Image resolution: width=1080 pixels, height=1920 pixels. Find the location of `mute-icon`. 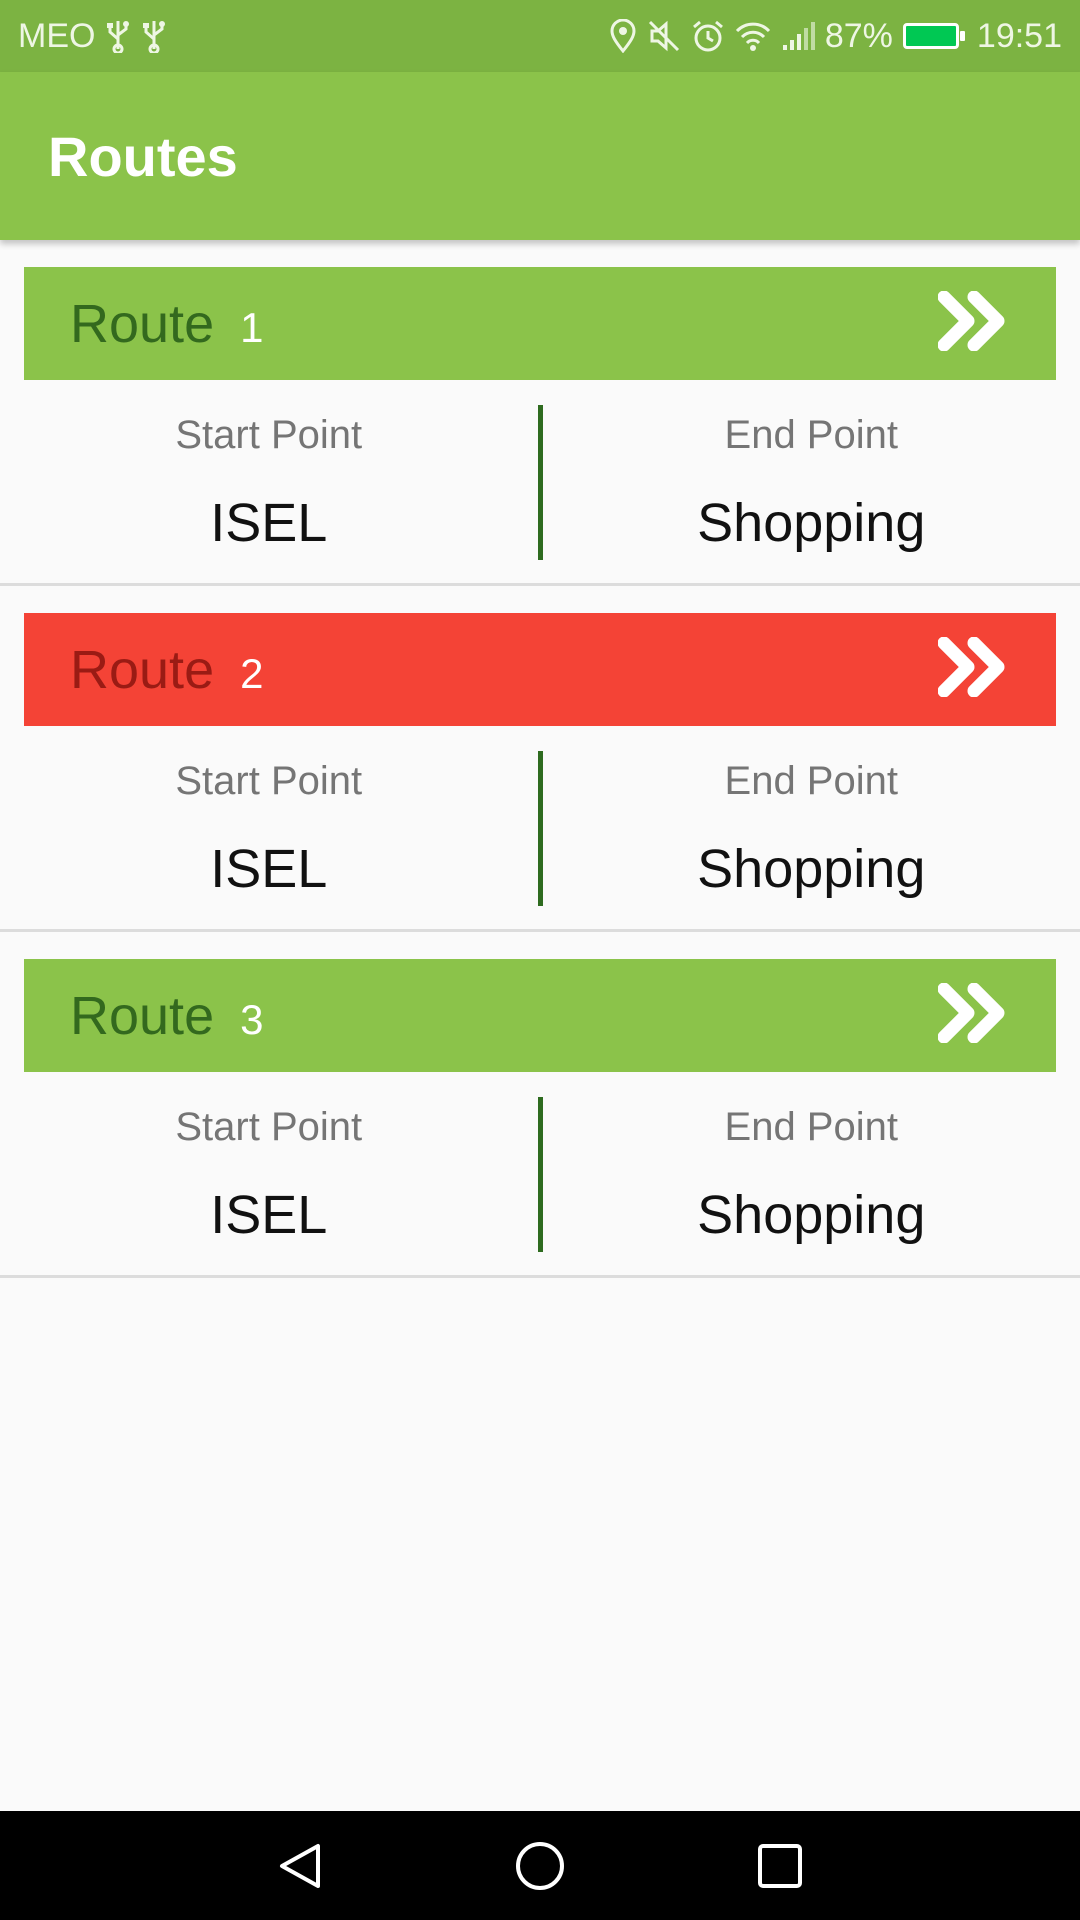

mute-icon is located at coordinates (664, 36).